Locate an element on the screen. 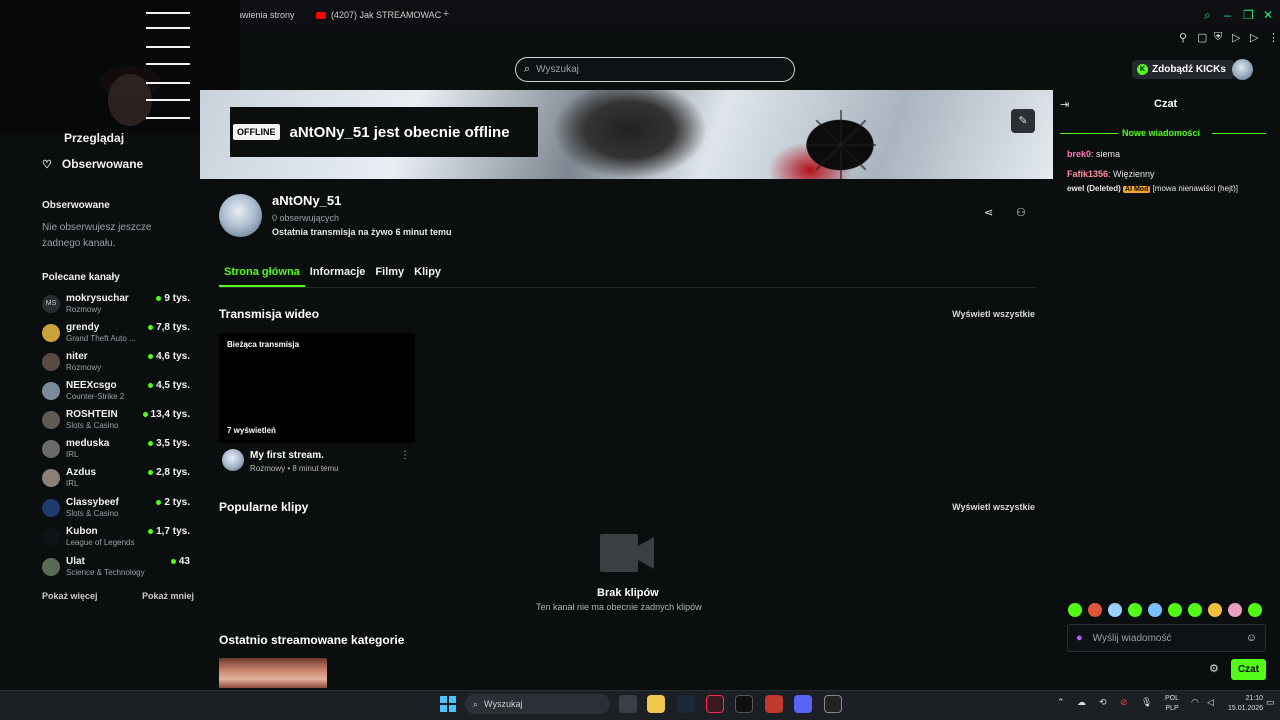  viewer-count-value: 9 tys. is located at coordinates (177, 298).